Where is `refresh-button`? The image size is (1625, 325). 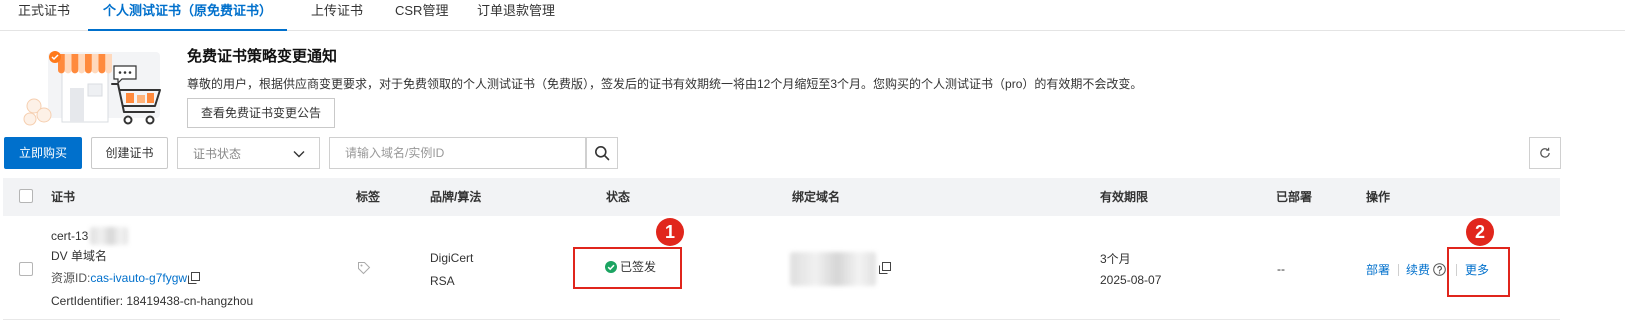 refresh-button is located at coordinates (1545, 153).